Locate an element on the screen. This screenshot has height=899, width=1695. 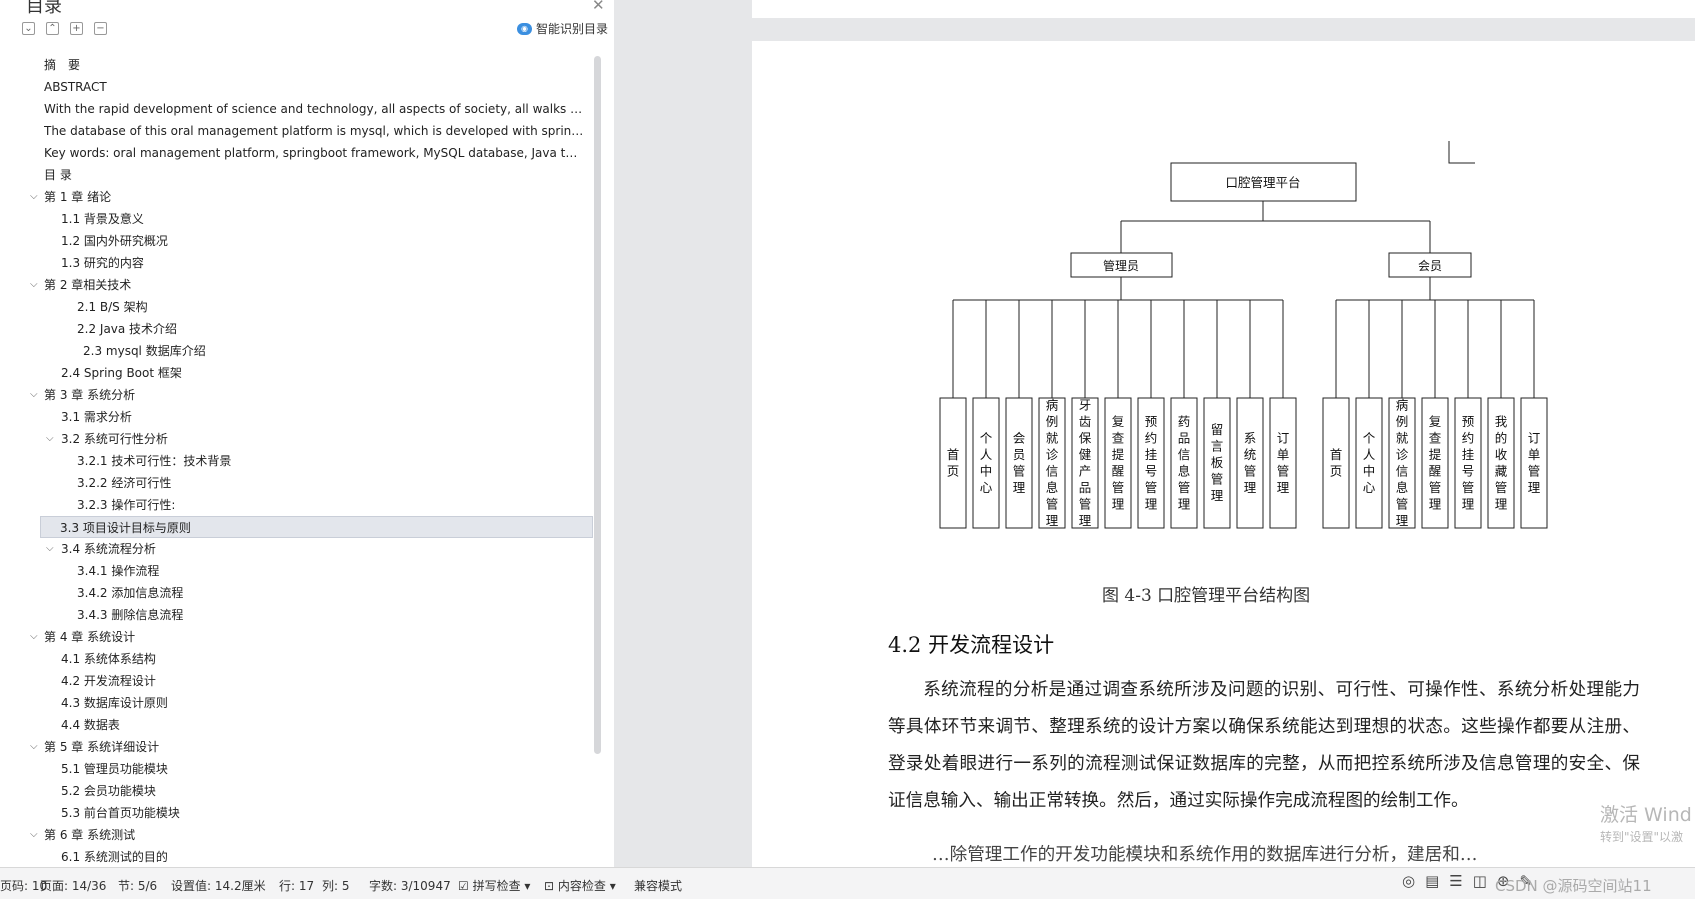
toc-item: 1.3 研究的内容 is located at coordinates (297, 263).